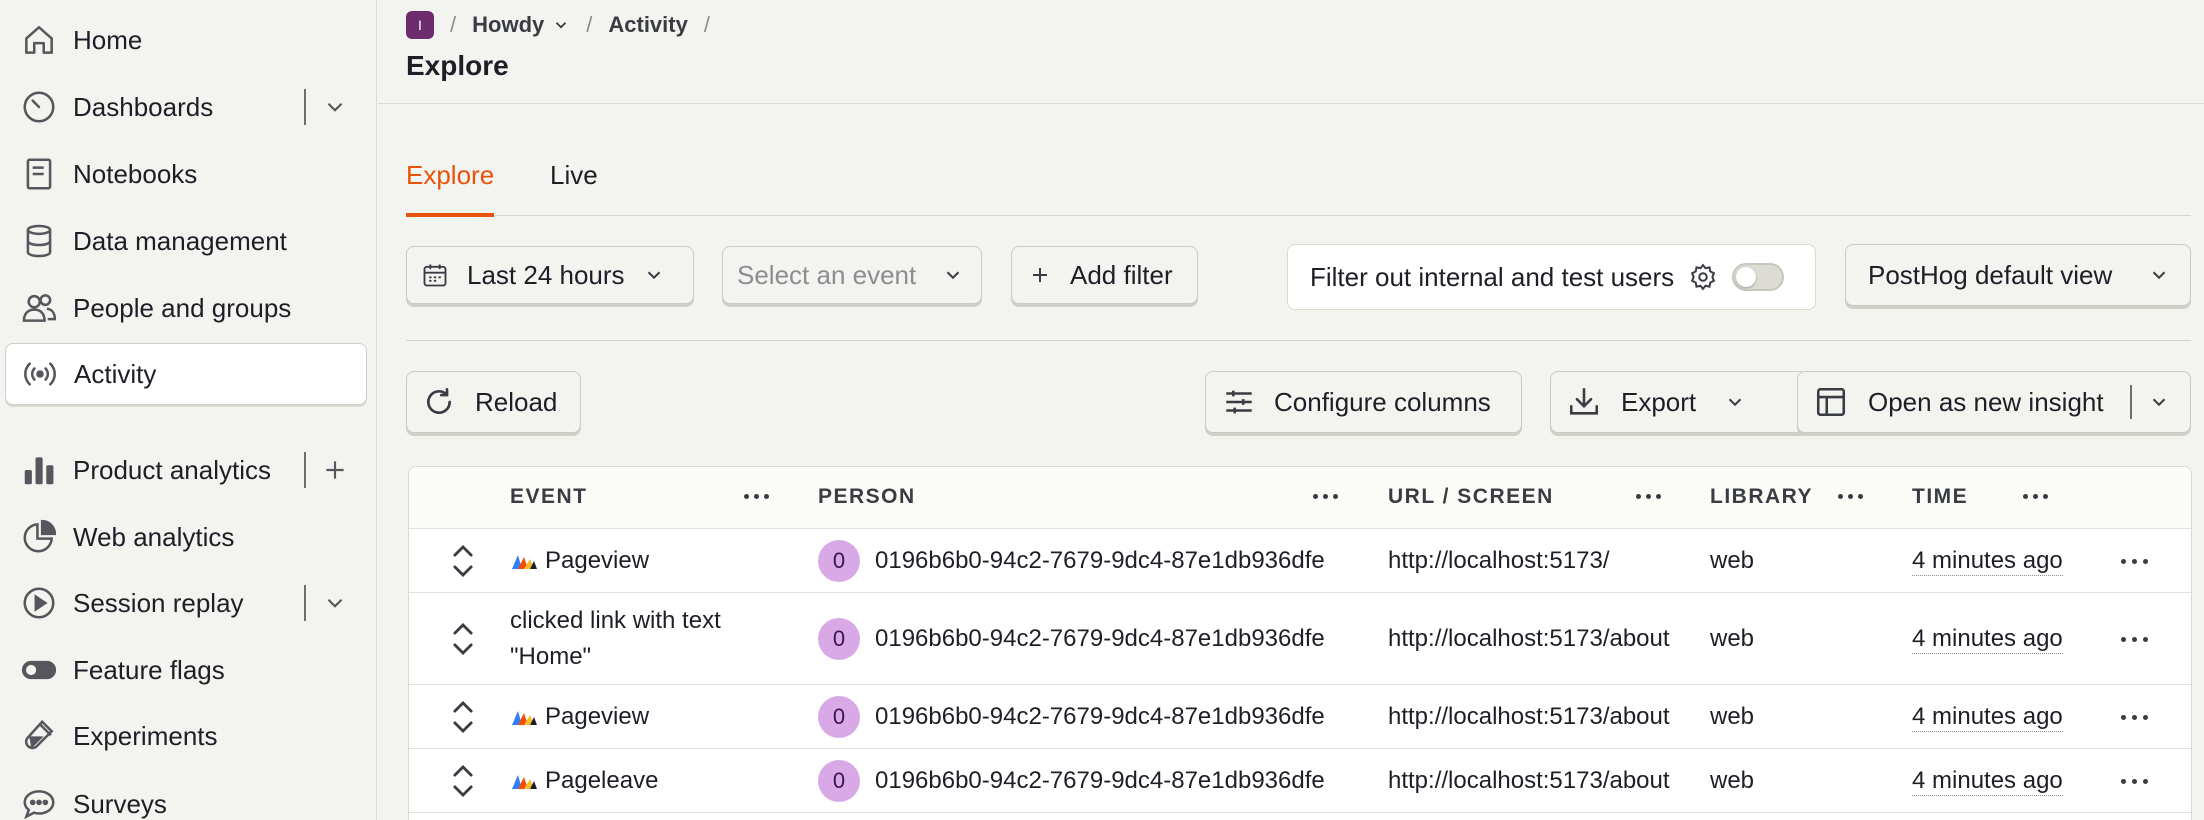 This screenshot has width=2204, height=820. What do you see at coordinates (186, 470) in the screenshot?
I see `sidebar-item-product-analytics: Product analytics` at bounding box center [186, 470].